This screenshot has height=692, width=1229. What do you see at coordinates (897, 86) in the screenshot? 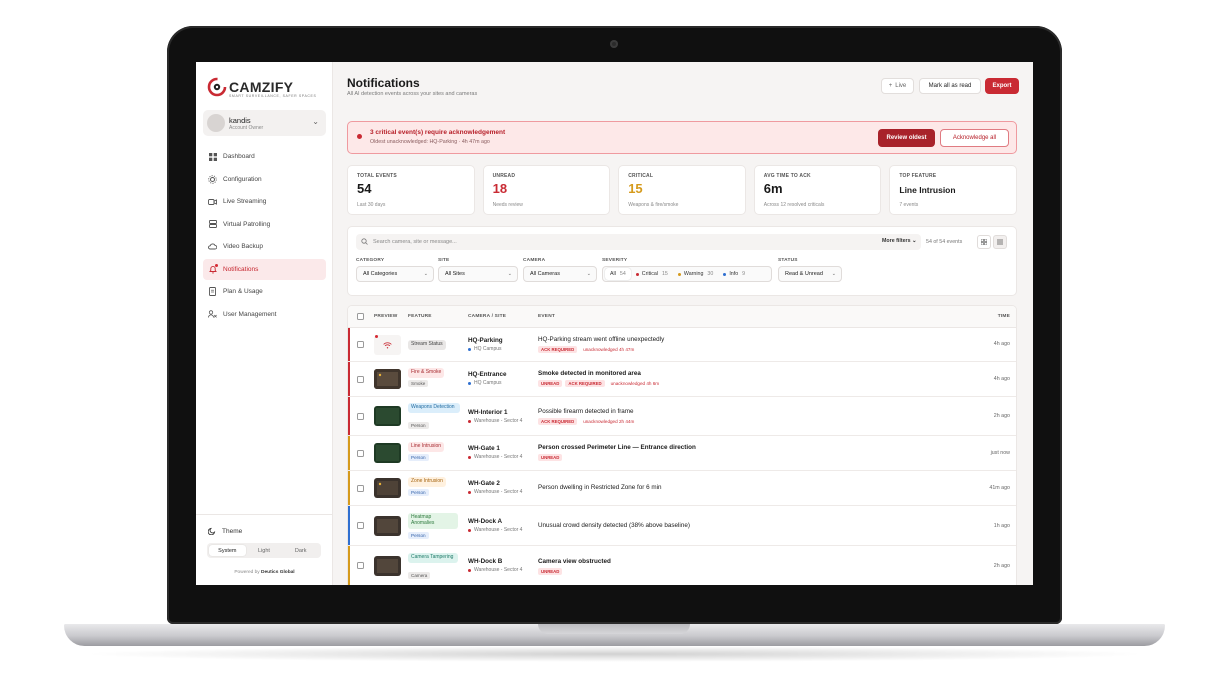
I see `live-toggle-button: + Live` at bounding box center [897, 86].